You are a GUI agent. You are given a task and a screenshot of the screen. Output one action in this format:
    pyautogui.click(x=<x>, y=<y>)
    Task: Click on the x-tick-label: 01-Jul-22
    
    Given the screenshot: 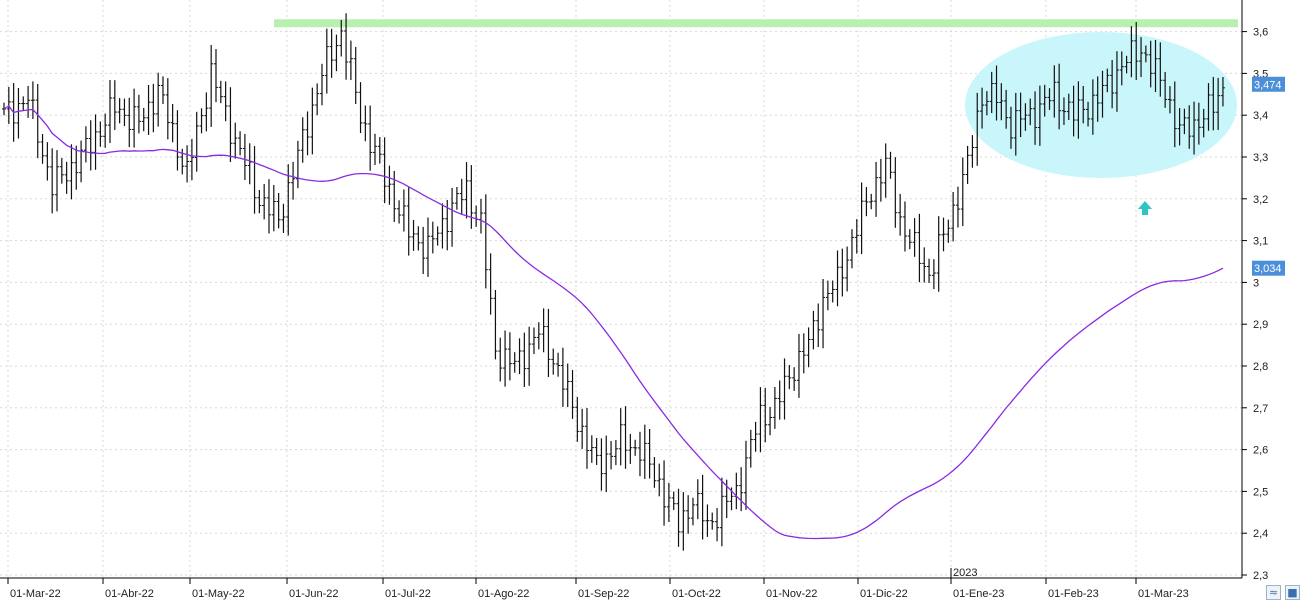 What is the action you would take?
    pyautogui.click(x=408, y=594)
    